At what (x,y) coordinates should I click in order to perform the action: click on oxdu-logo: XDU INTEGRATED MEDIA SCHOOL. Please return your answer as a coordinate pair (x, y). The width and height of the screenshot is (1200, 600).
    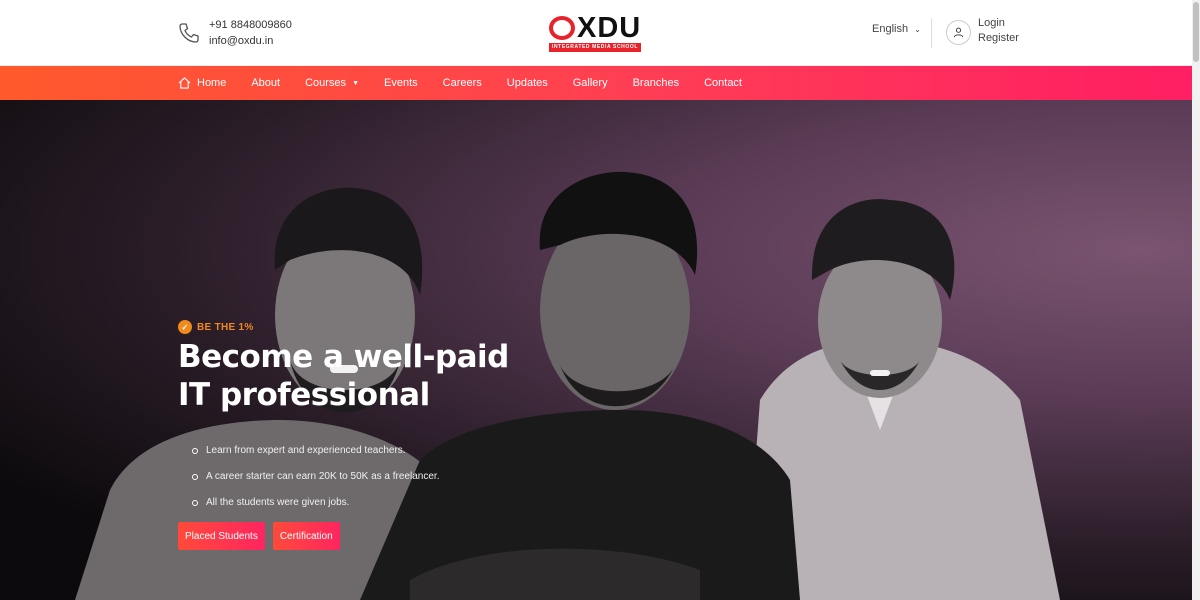
    Looking at the image, I should click on (596, 34).